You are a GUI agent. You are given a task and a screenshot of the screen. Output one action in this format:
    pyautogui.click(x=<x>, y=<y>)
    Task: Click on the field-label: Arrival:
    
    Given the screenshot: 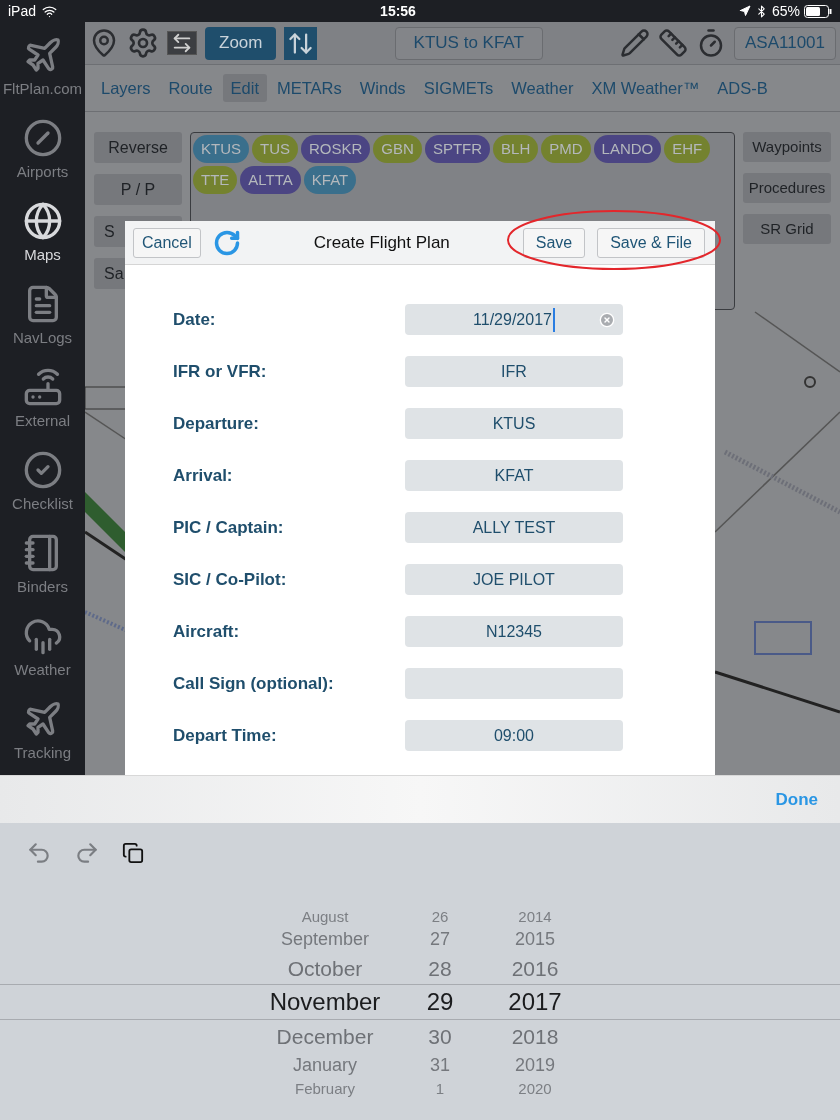 What is the action you would take?
    pyautogui.click(x=203, y=475)
    